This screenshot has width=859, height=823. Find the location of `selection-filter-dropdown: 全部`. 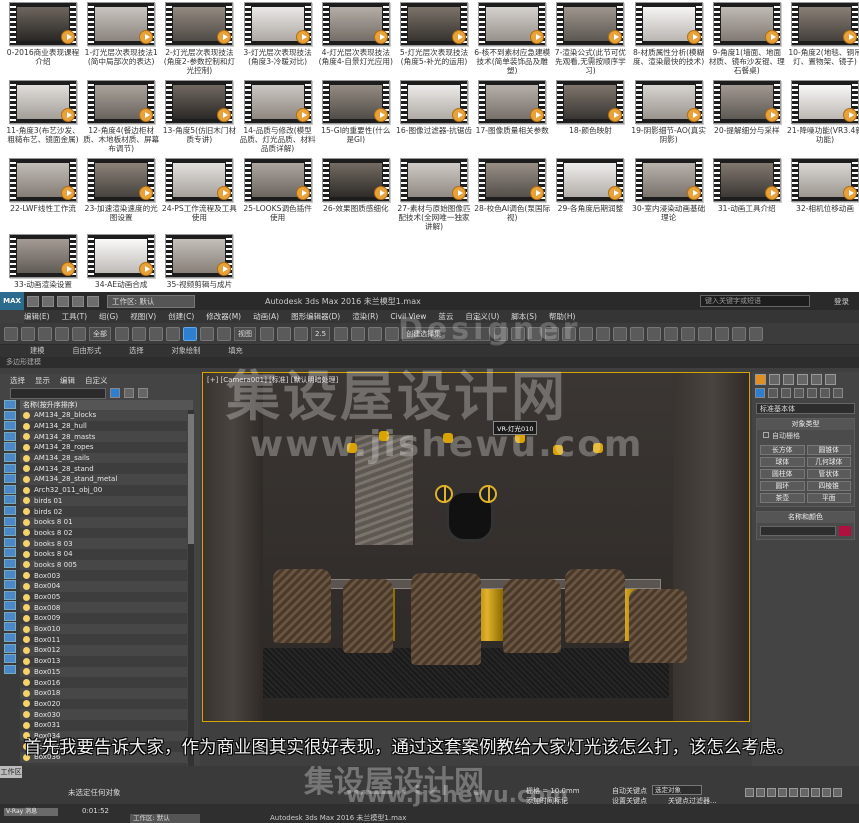

selection-filter-dropdown: 全部 is located at coordinates (100, 333).